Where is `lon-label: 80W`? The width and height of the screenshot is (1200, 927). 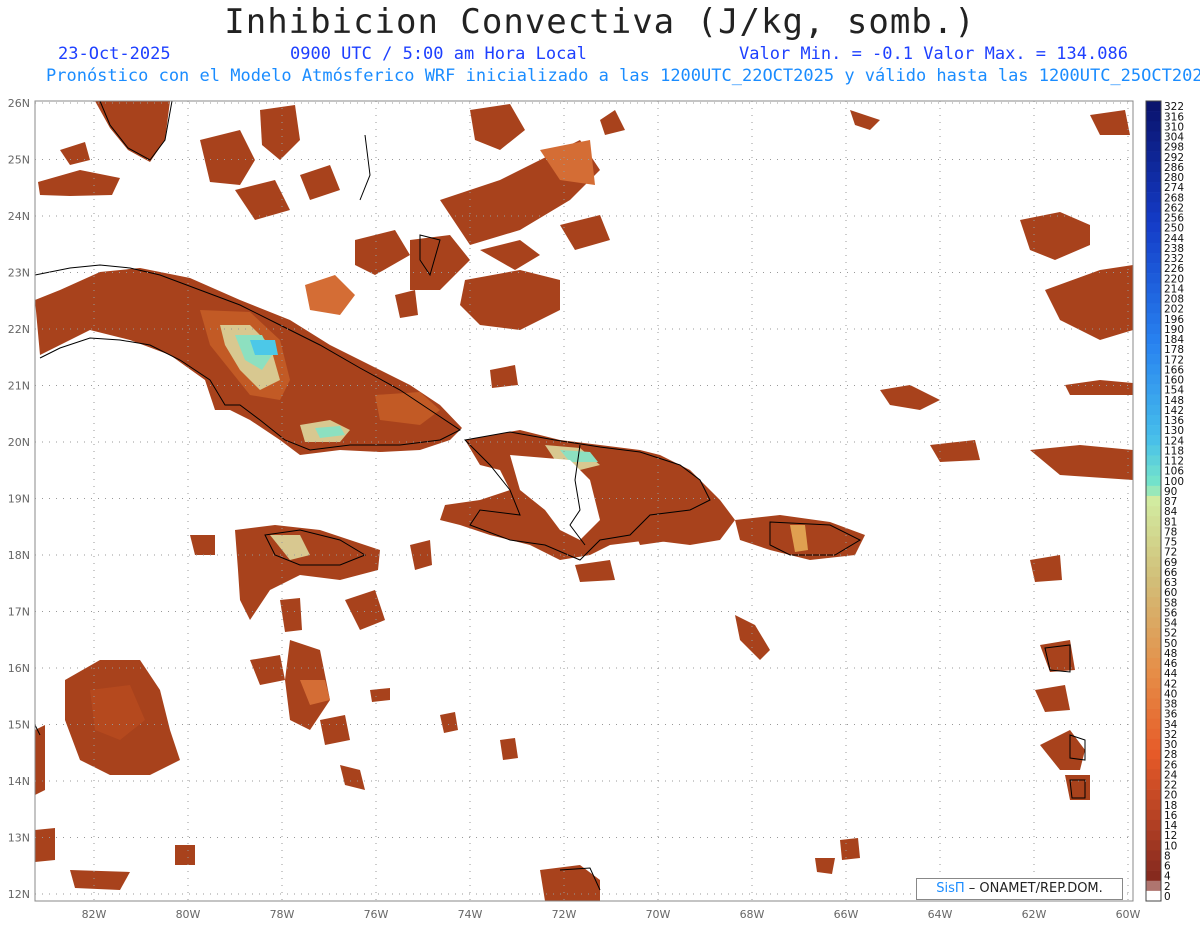 lon-label: 80W is located at coordinates (188, 914).